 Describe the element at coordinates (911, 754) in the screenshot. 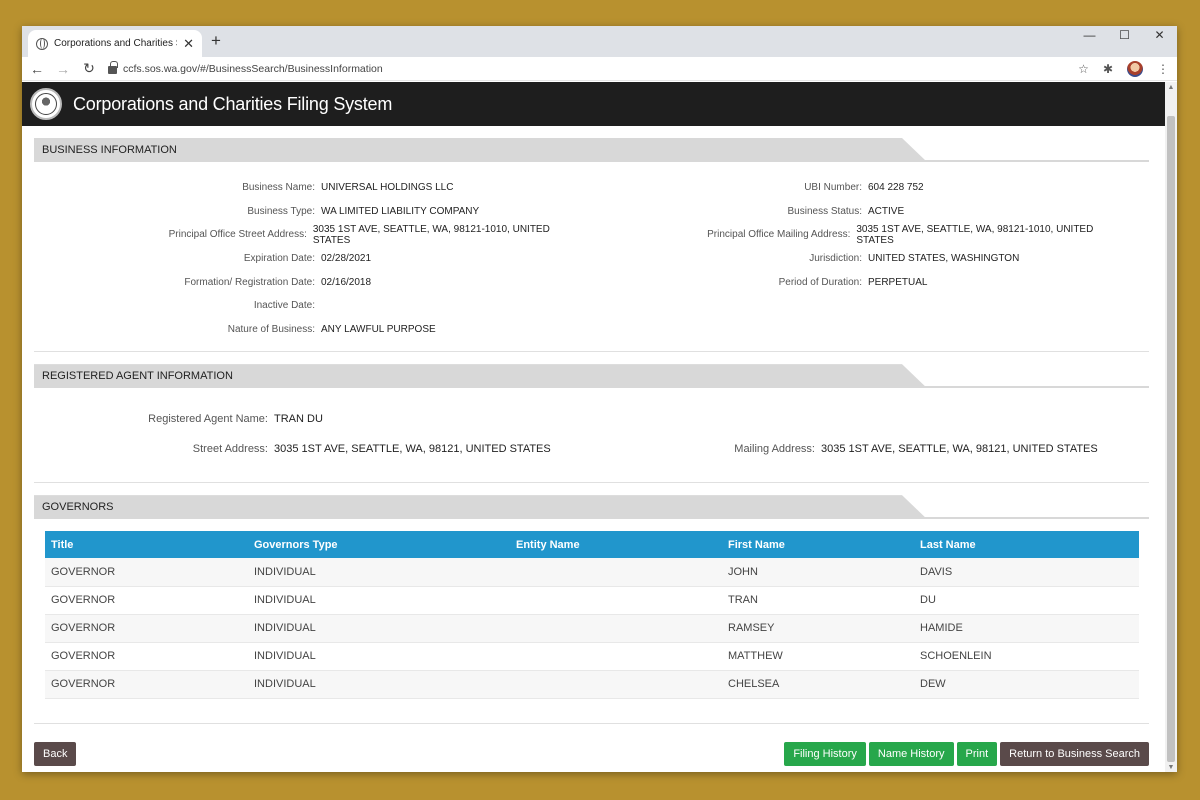

I see `name-history-button: Name History` at that location.